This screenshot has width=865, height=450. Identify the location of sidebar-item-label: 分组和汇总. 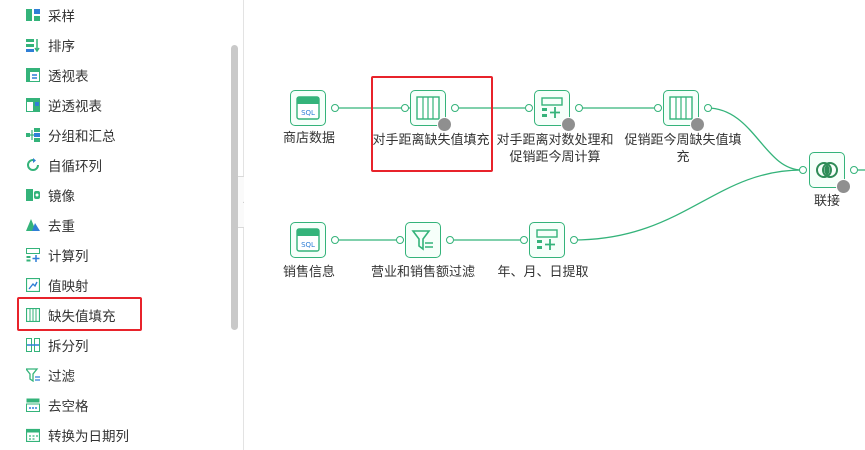
(82, 137).